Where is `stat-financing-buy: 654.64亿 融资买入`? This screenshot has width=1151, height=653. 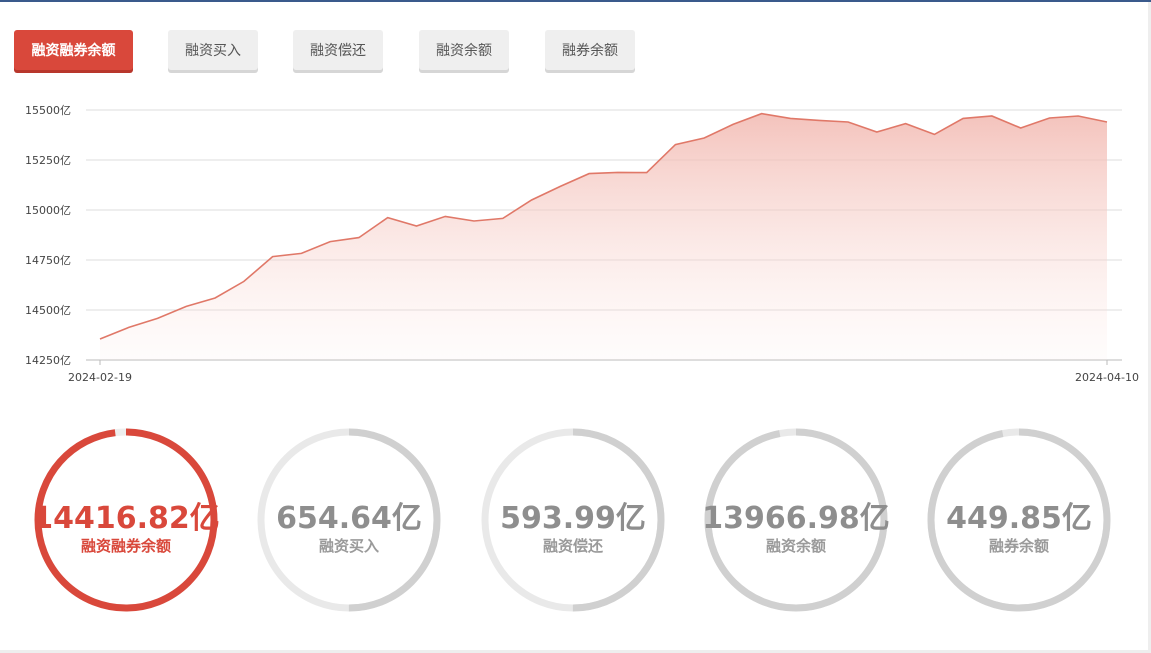 stat-financing-buy: 654.64亿 融资买入 is located at coordinates (349, 520).